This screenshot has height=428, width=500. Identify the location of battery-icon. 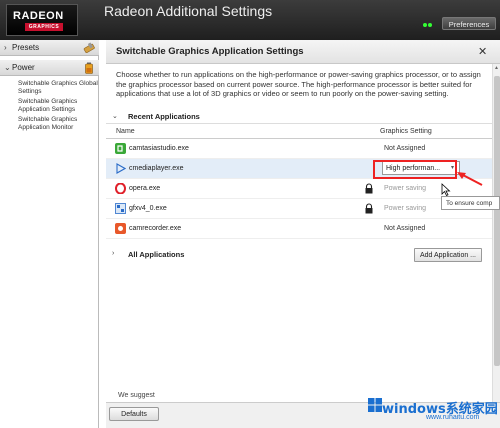
(89, 68).